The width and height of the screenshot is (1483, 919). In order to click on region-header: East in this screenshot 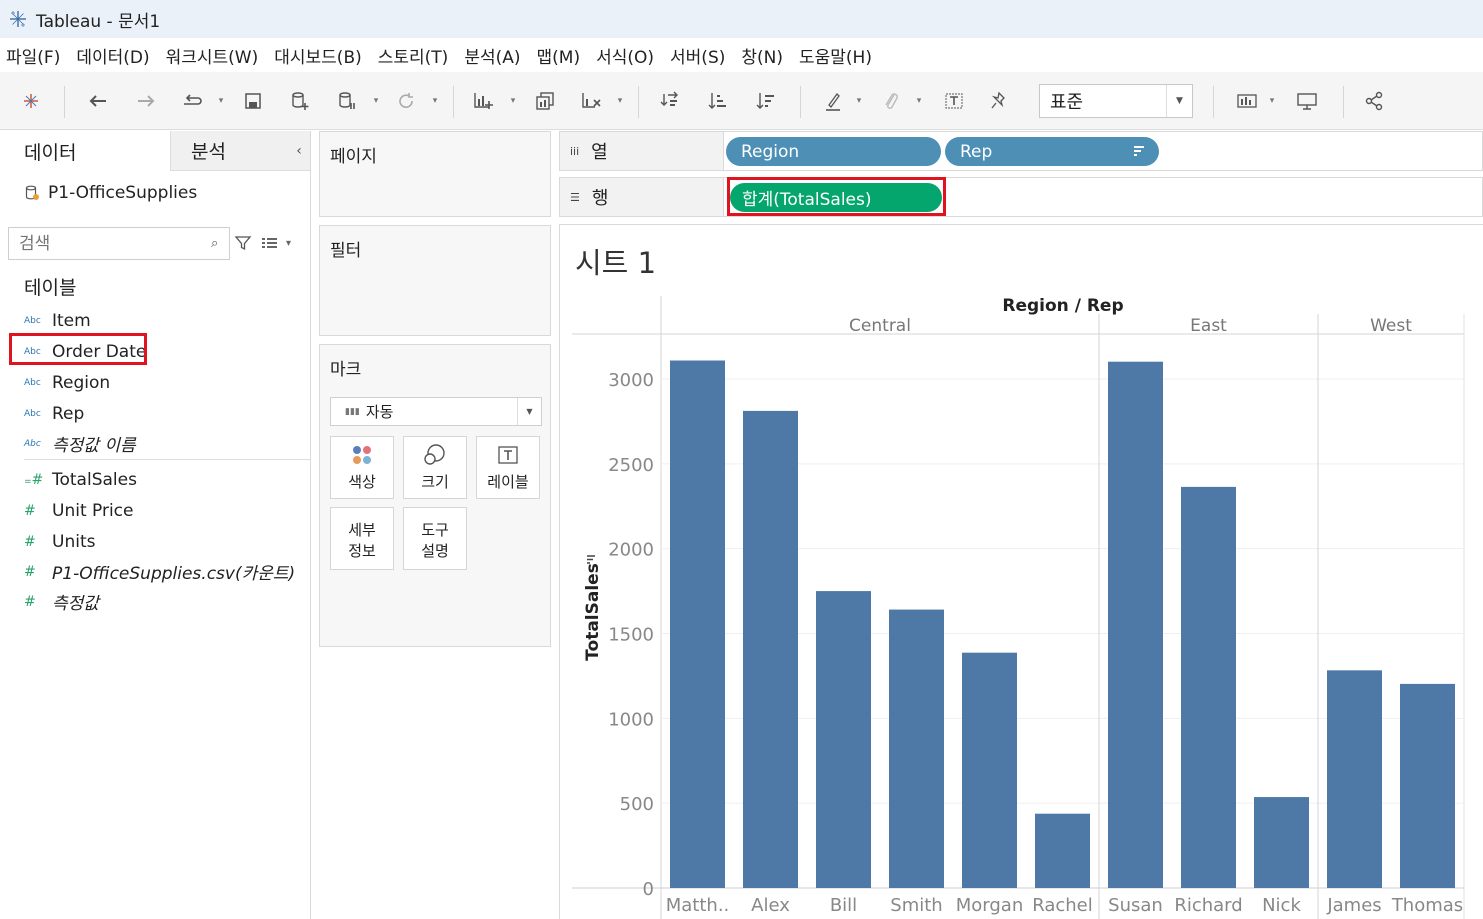, I will do `click(1208, 326)`.